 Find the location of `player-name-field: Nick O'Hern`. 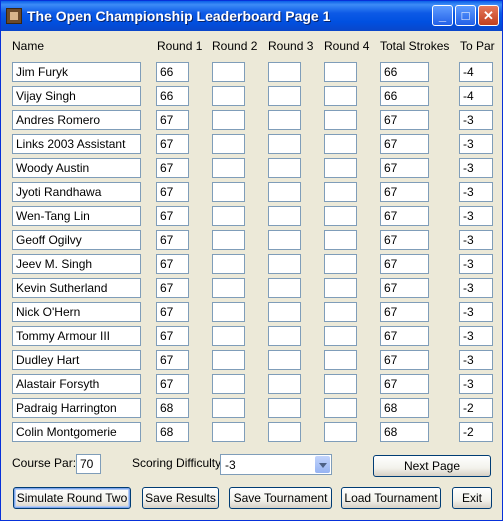

player-name-field: Nick O'Hern is located at coordinates (76, 312).